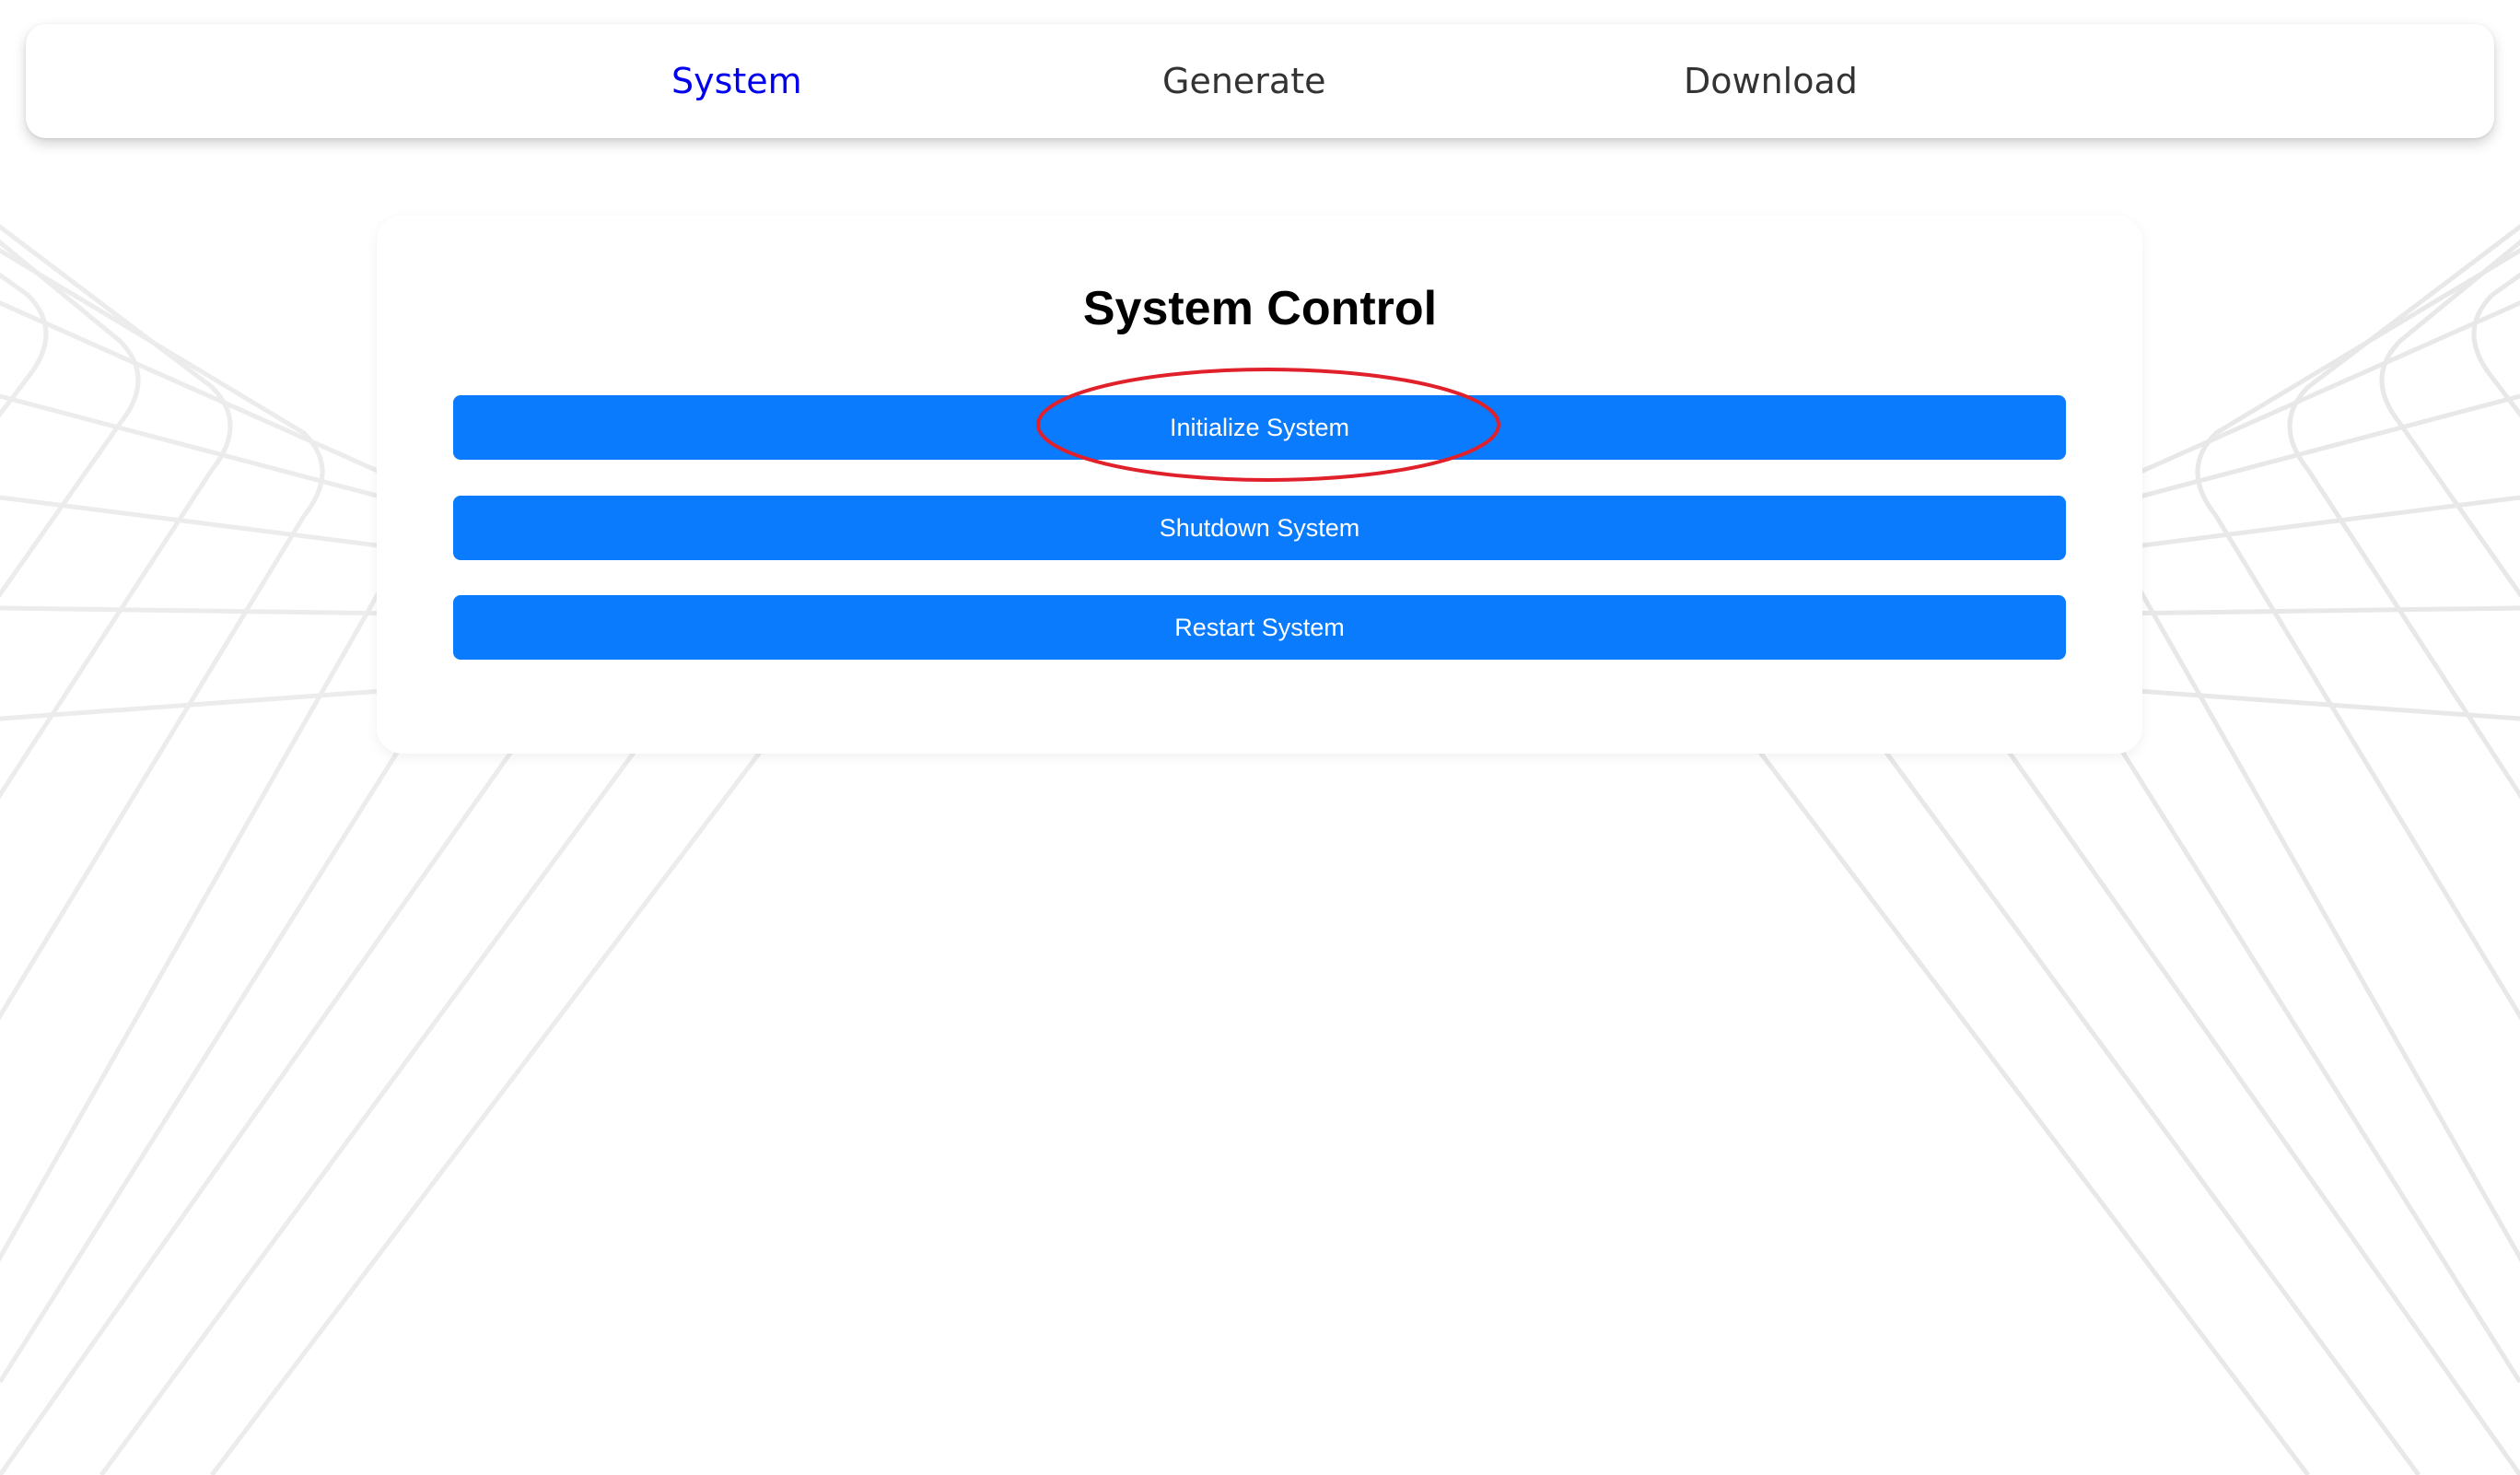 This screenshot has height=1475, width=2520. I want to click on nav-link-download: Download, so click(1771, 81).